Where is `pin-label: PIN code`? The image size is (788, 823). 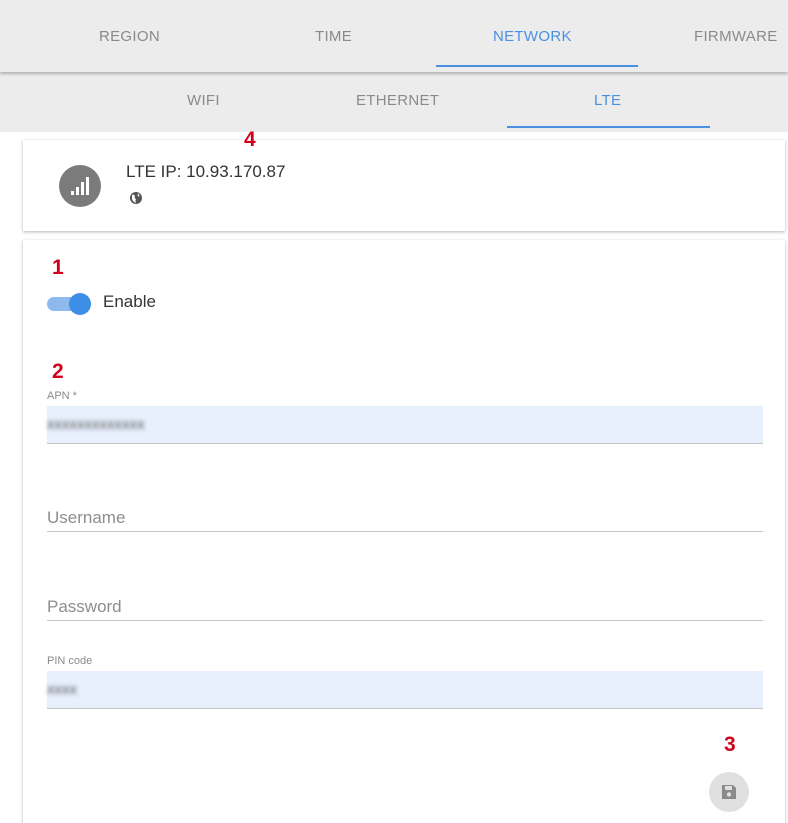 pin-label: PIN code is located at coordinates (70, 661).